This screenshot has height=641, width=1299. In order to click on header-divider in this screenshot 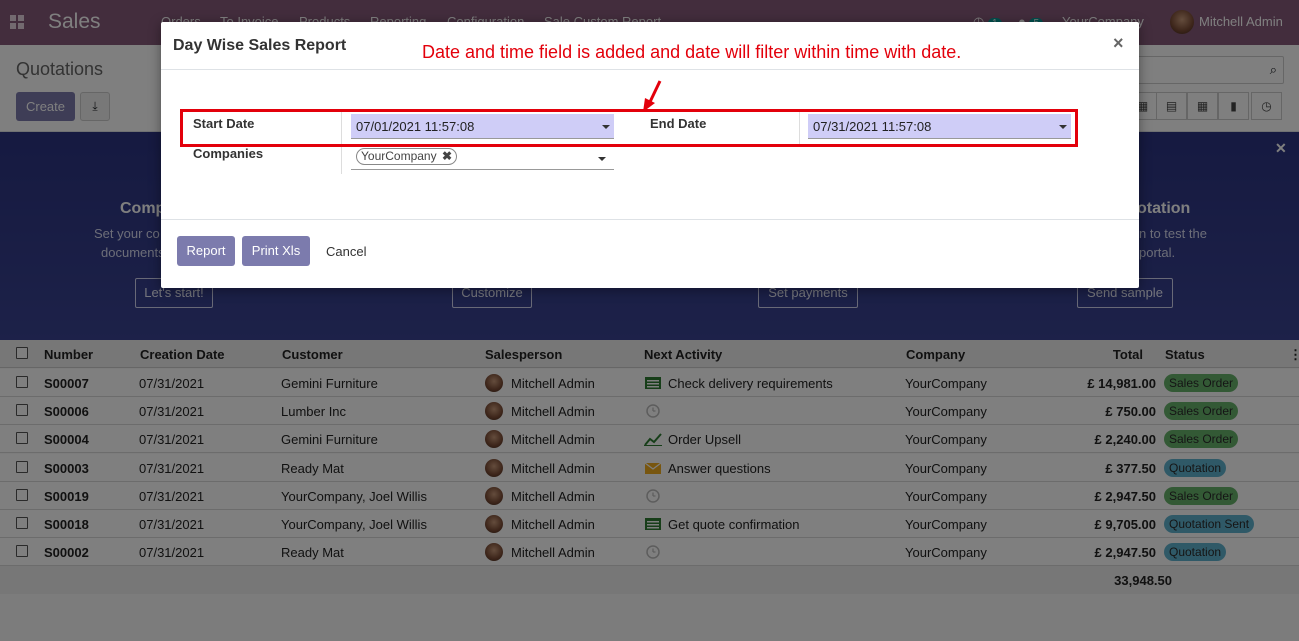, I will do `click(650, 69)`.